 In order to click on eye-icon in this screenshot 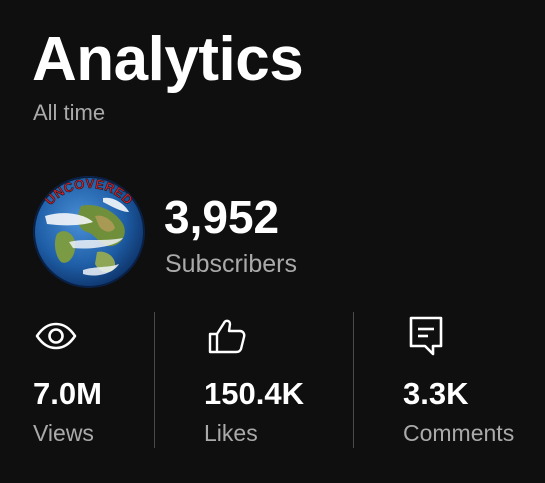, I will do `click(56, 336)`.